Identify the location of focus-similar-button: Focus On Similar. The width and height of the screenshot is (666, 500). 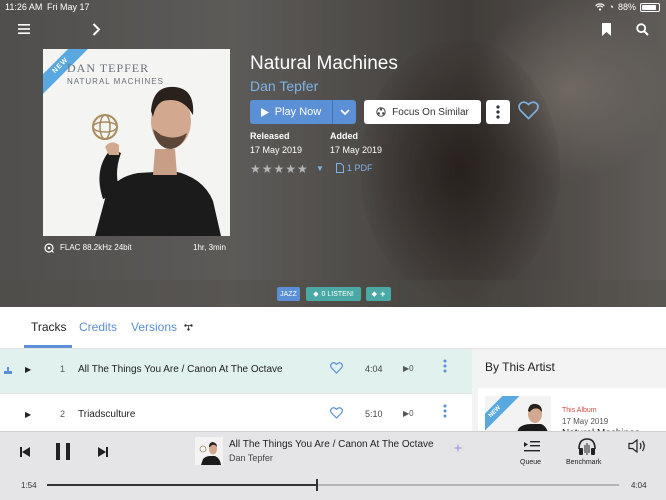
(422, 112).